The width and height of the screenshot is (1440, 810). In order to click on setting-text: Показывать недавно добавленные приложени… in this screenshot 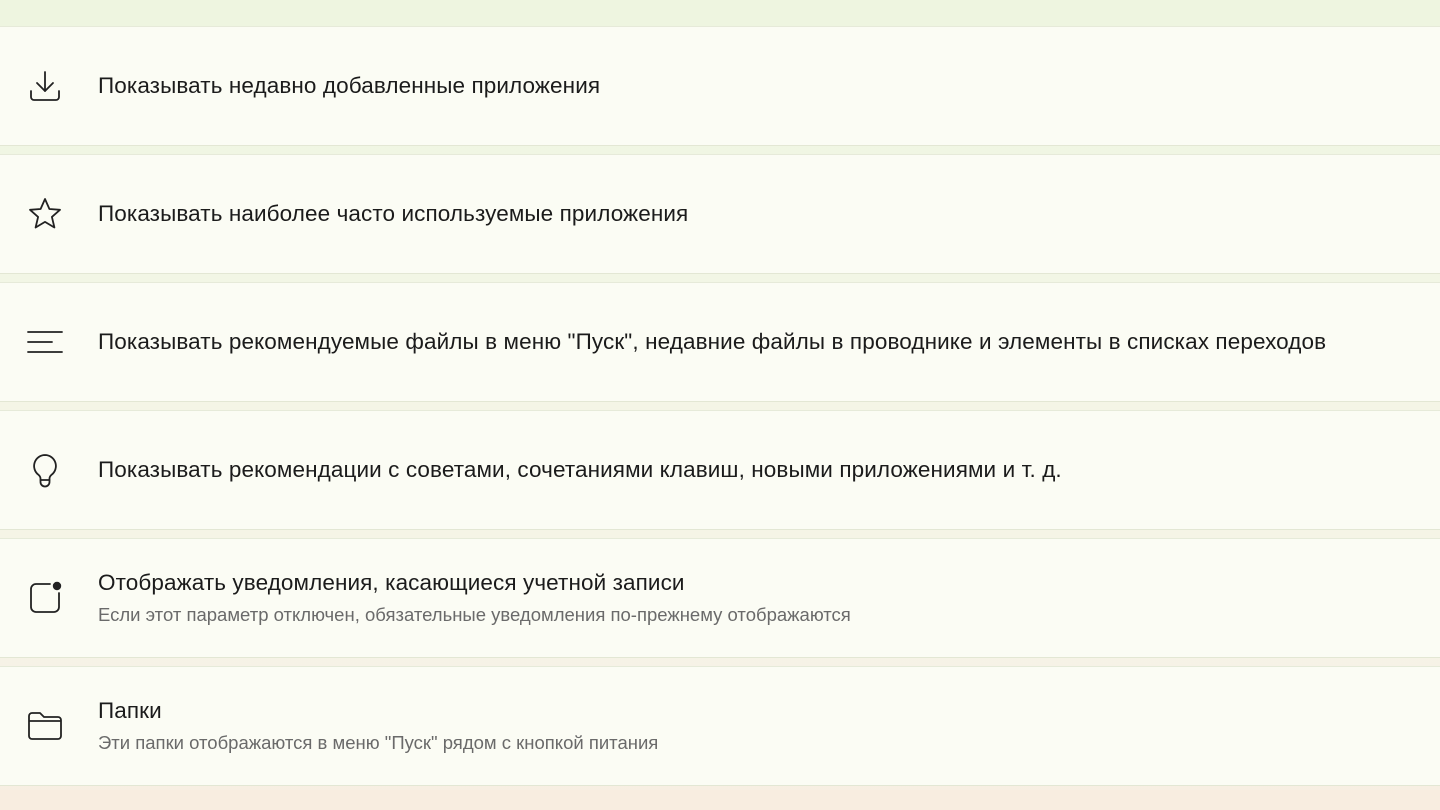, I will do `click(761, 86)`.